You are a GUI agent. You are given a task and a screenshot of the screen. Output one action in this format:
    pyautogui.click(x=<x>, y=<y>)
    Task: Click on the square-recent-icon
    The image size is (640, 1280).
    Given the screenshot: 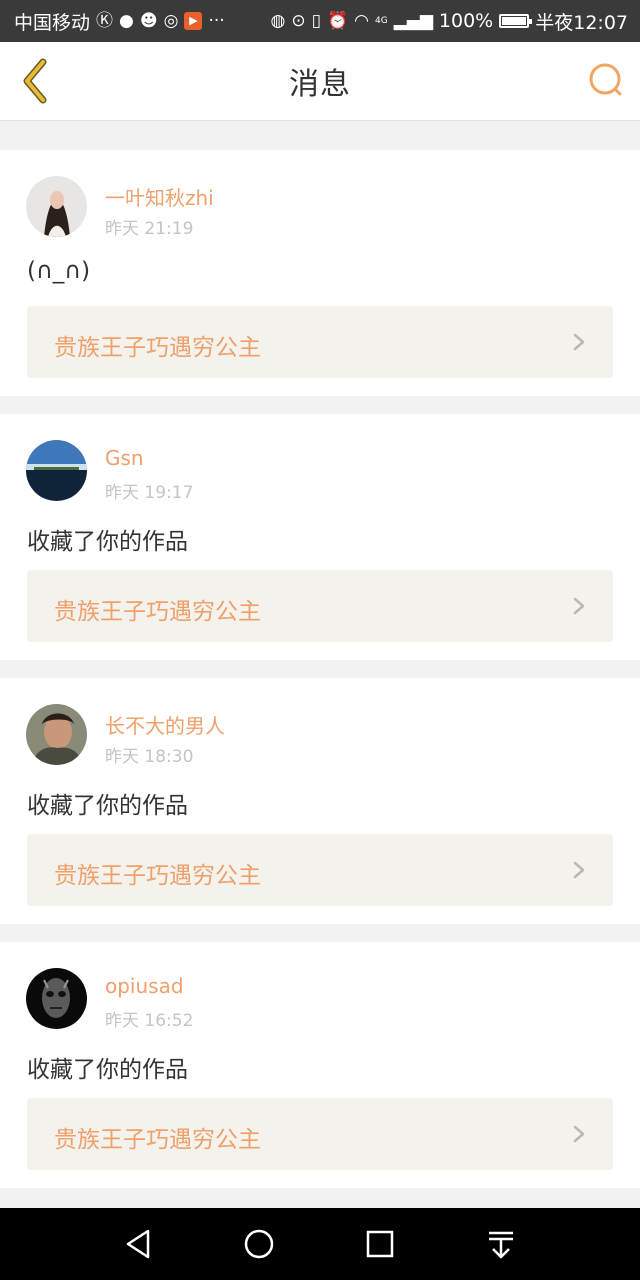 What is the action you would take?
    pyautogui.click(x=380, y=1244)
    